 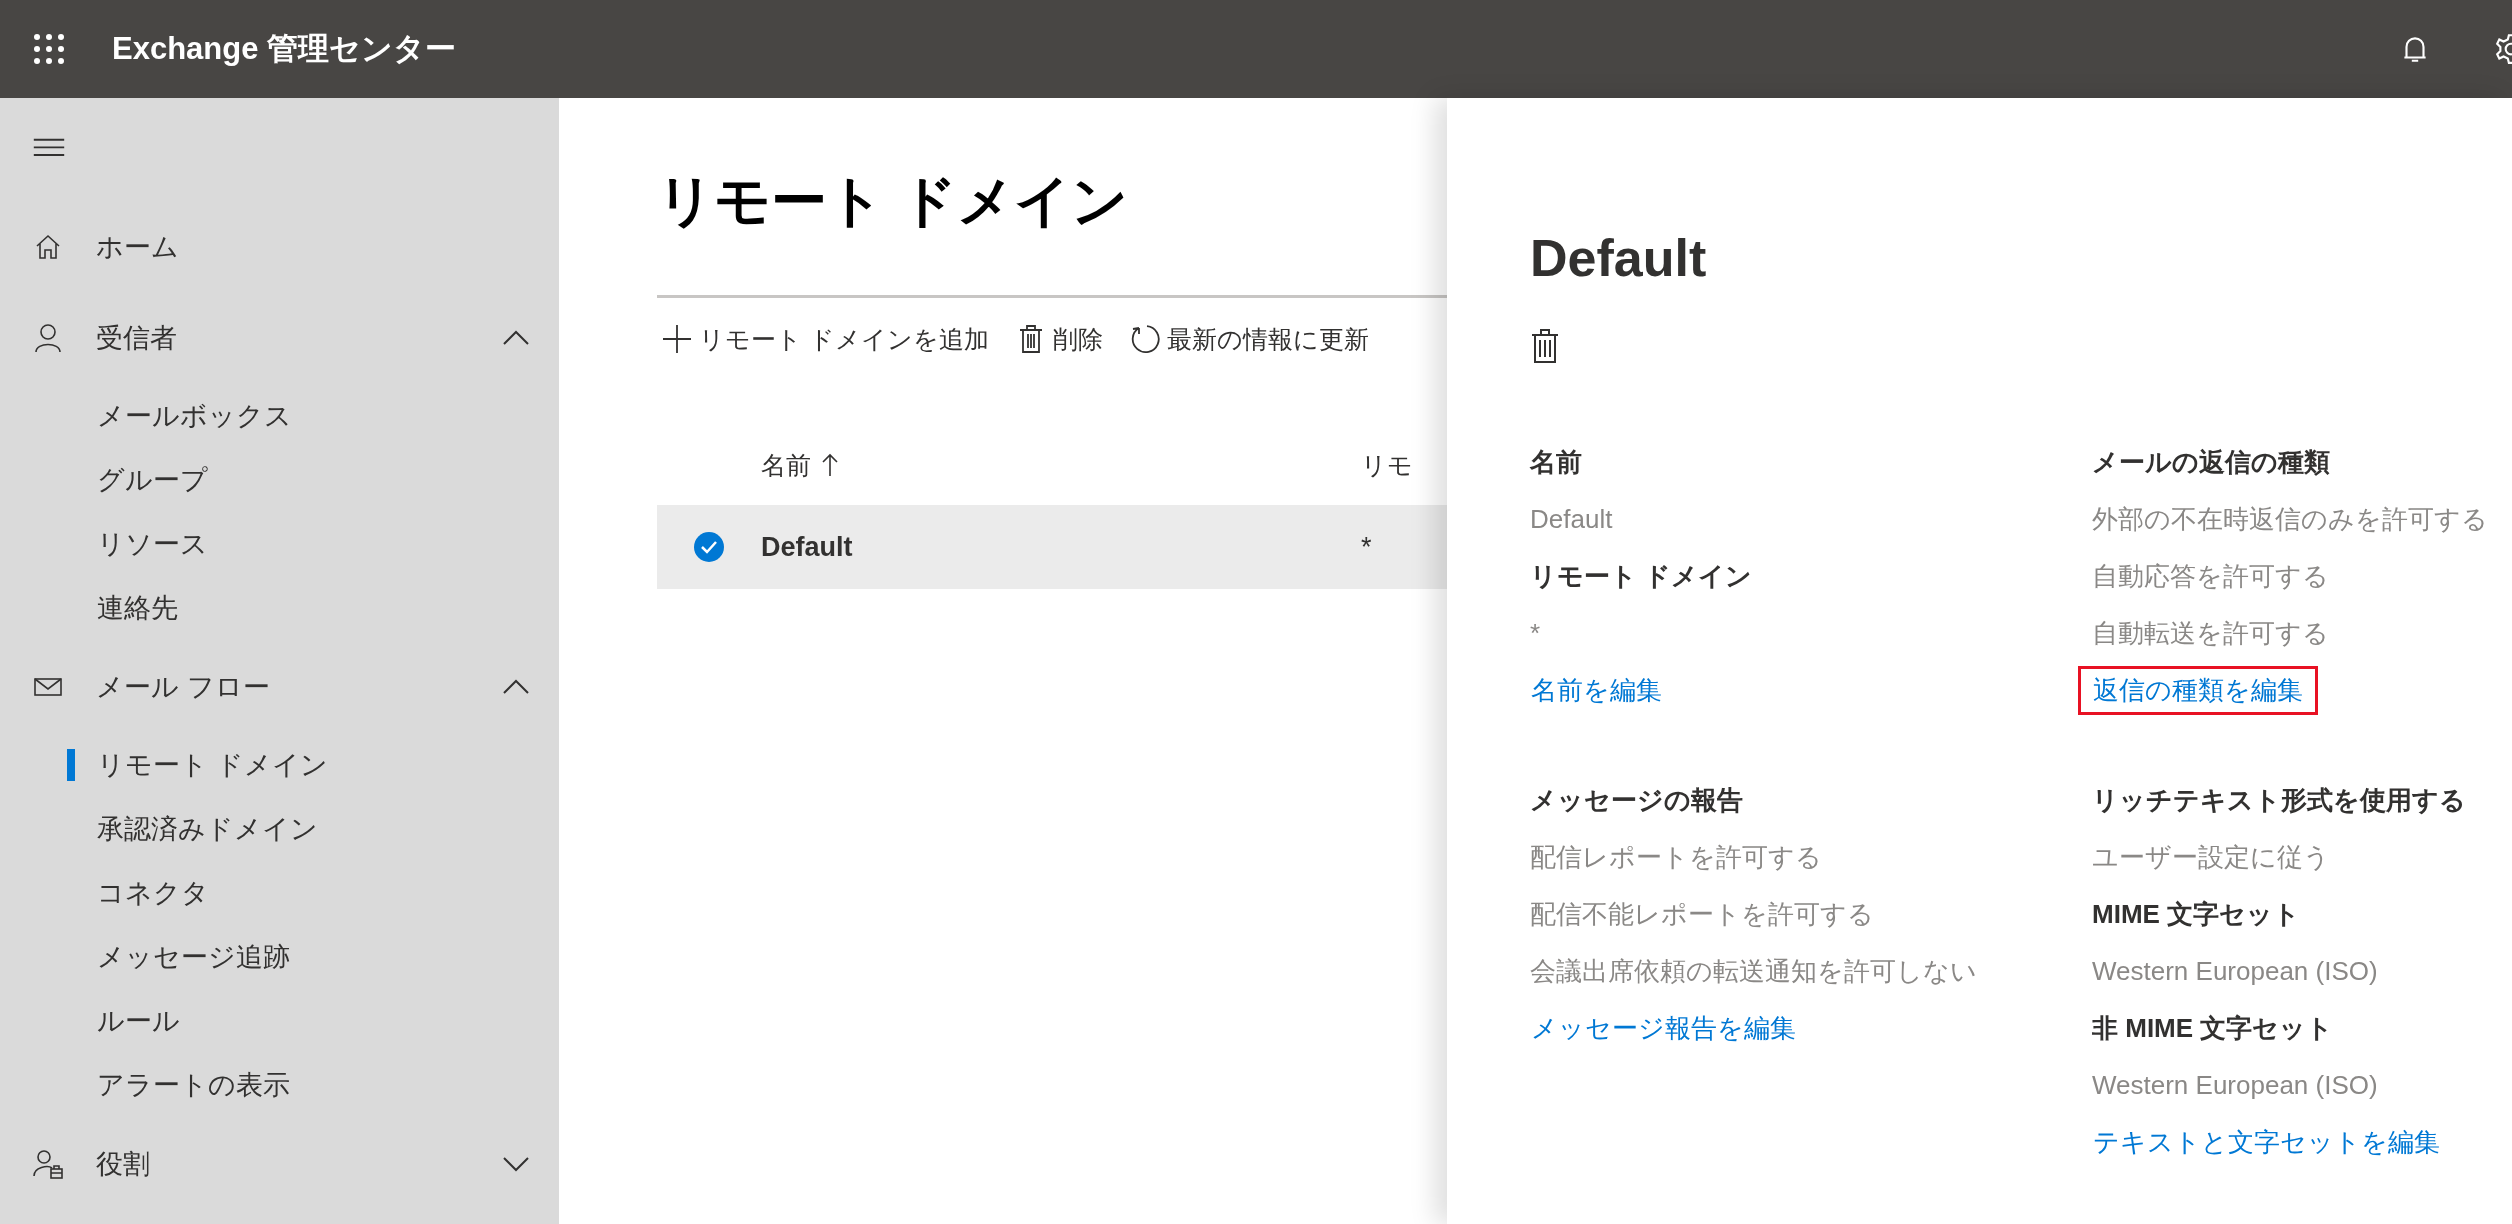 What do you see at coordinates (2210, 633) in the screenshot?
I see `field-value: 自動転送を許可する` at bounding box center [2210, 633].